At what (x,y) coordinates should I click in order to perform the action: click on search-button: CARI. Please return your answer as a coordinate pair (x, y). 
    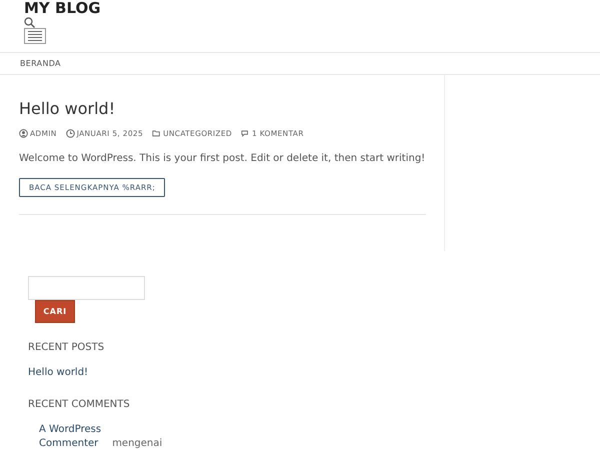
    Looking at the image, I should click on (55, 311).